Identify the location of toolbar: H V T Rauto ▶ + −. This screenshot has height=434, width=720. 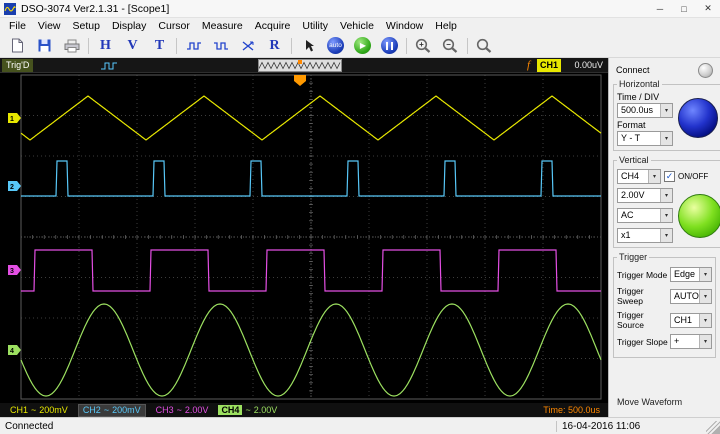
(360, 46).